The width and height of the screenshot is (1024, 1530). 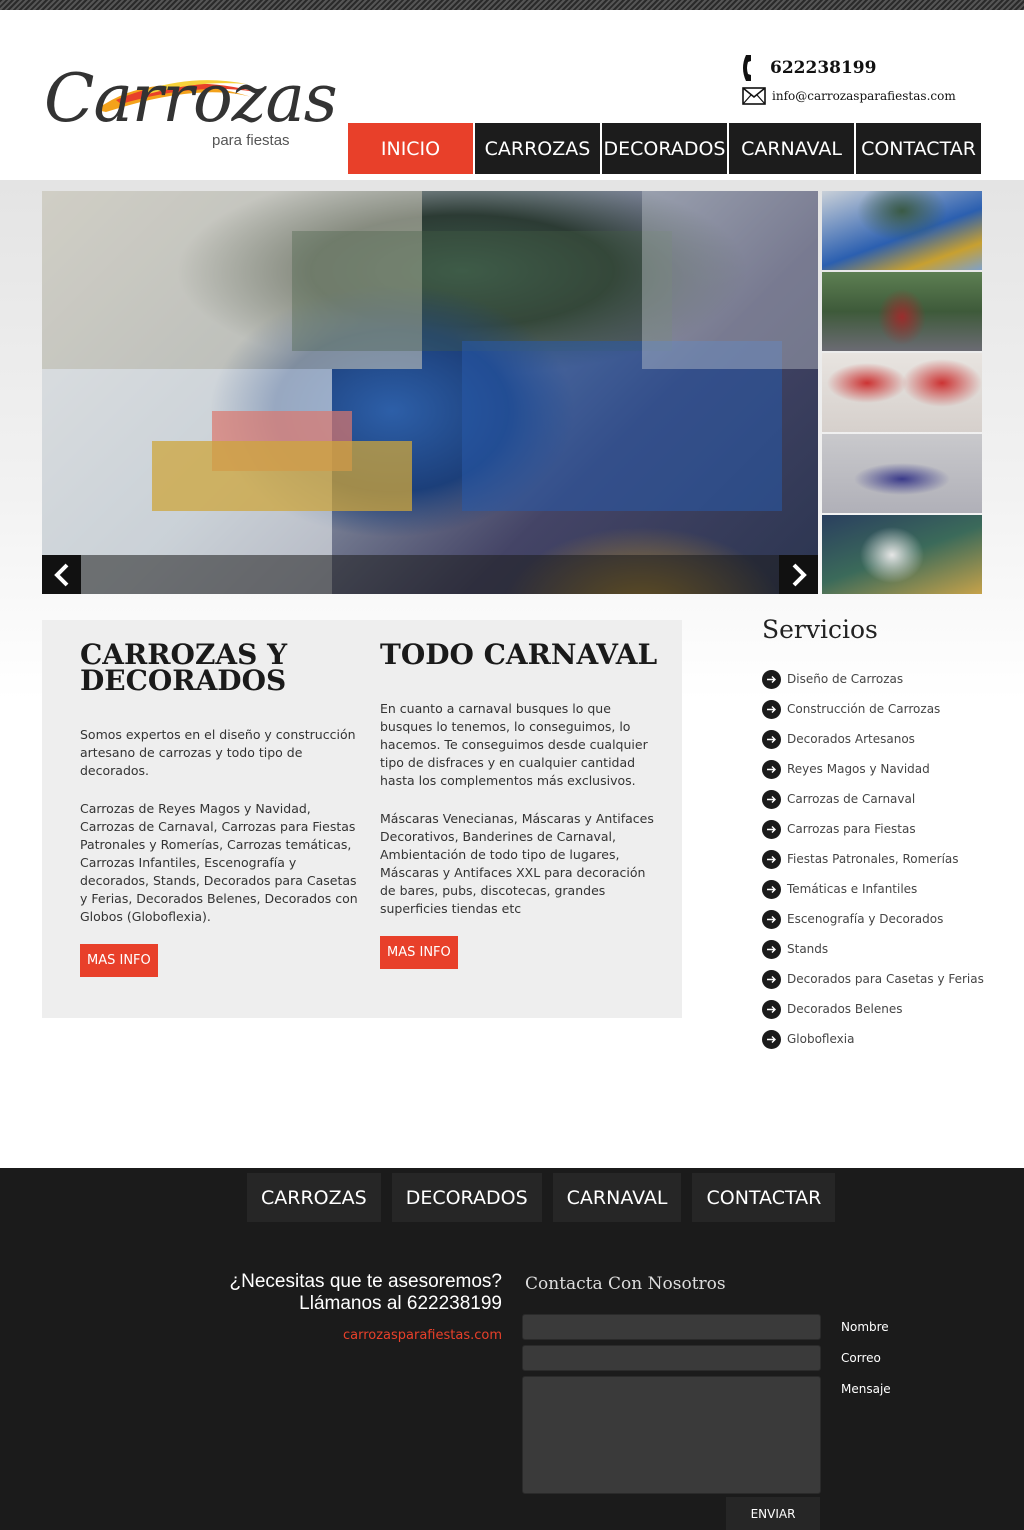 I want to click on chevron-right-icon, so click(x=799, y=574).